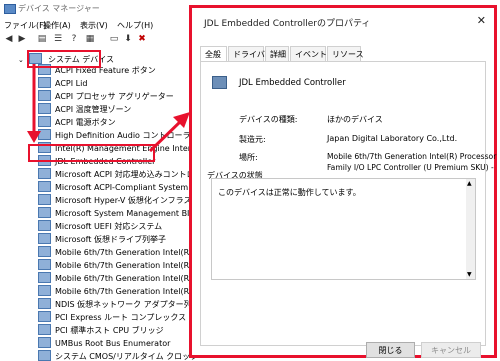 This screenshot has height=361, width=500. What do you see at coordinates (142, 39) in the screenshot?
I see `uninstall-icon: ✖` at bounding box center [142, 39].